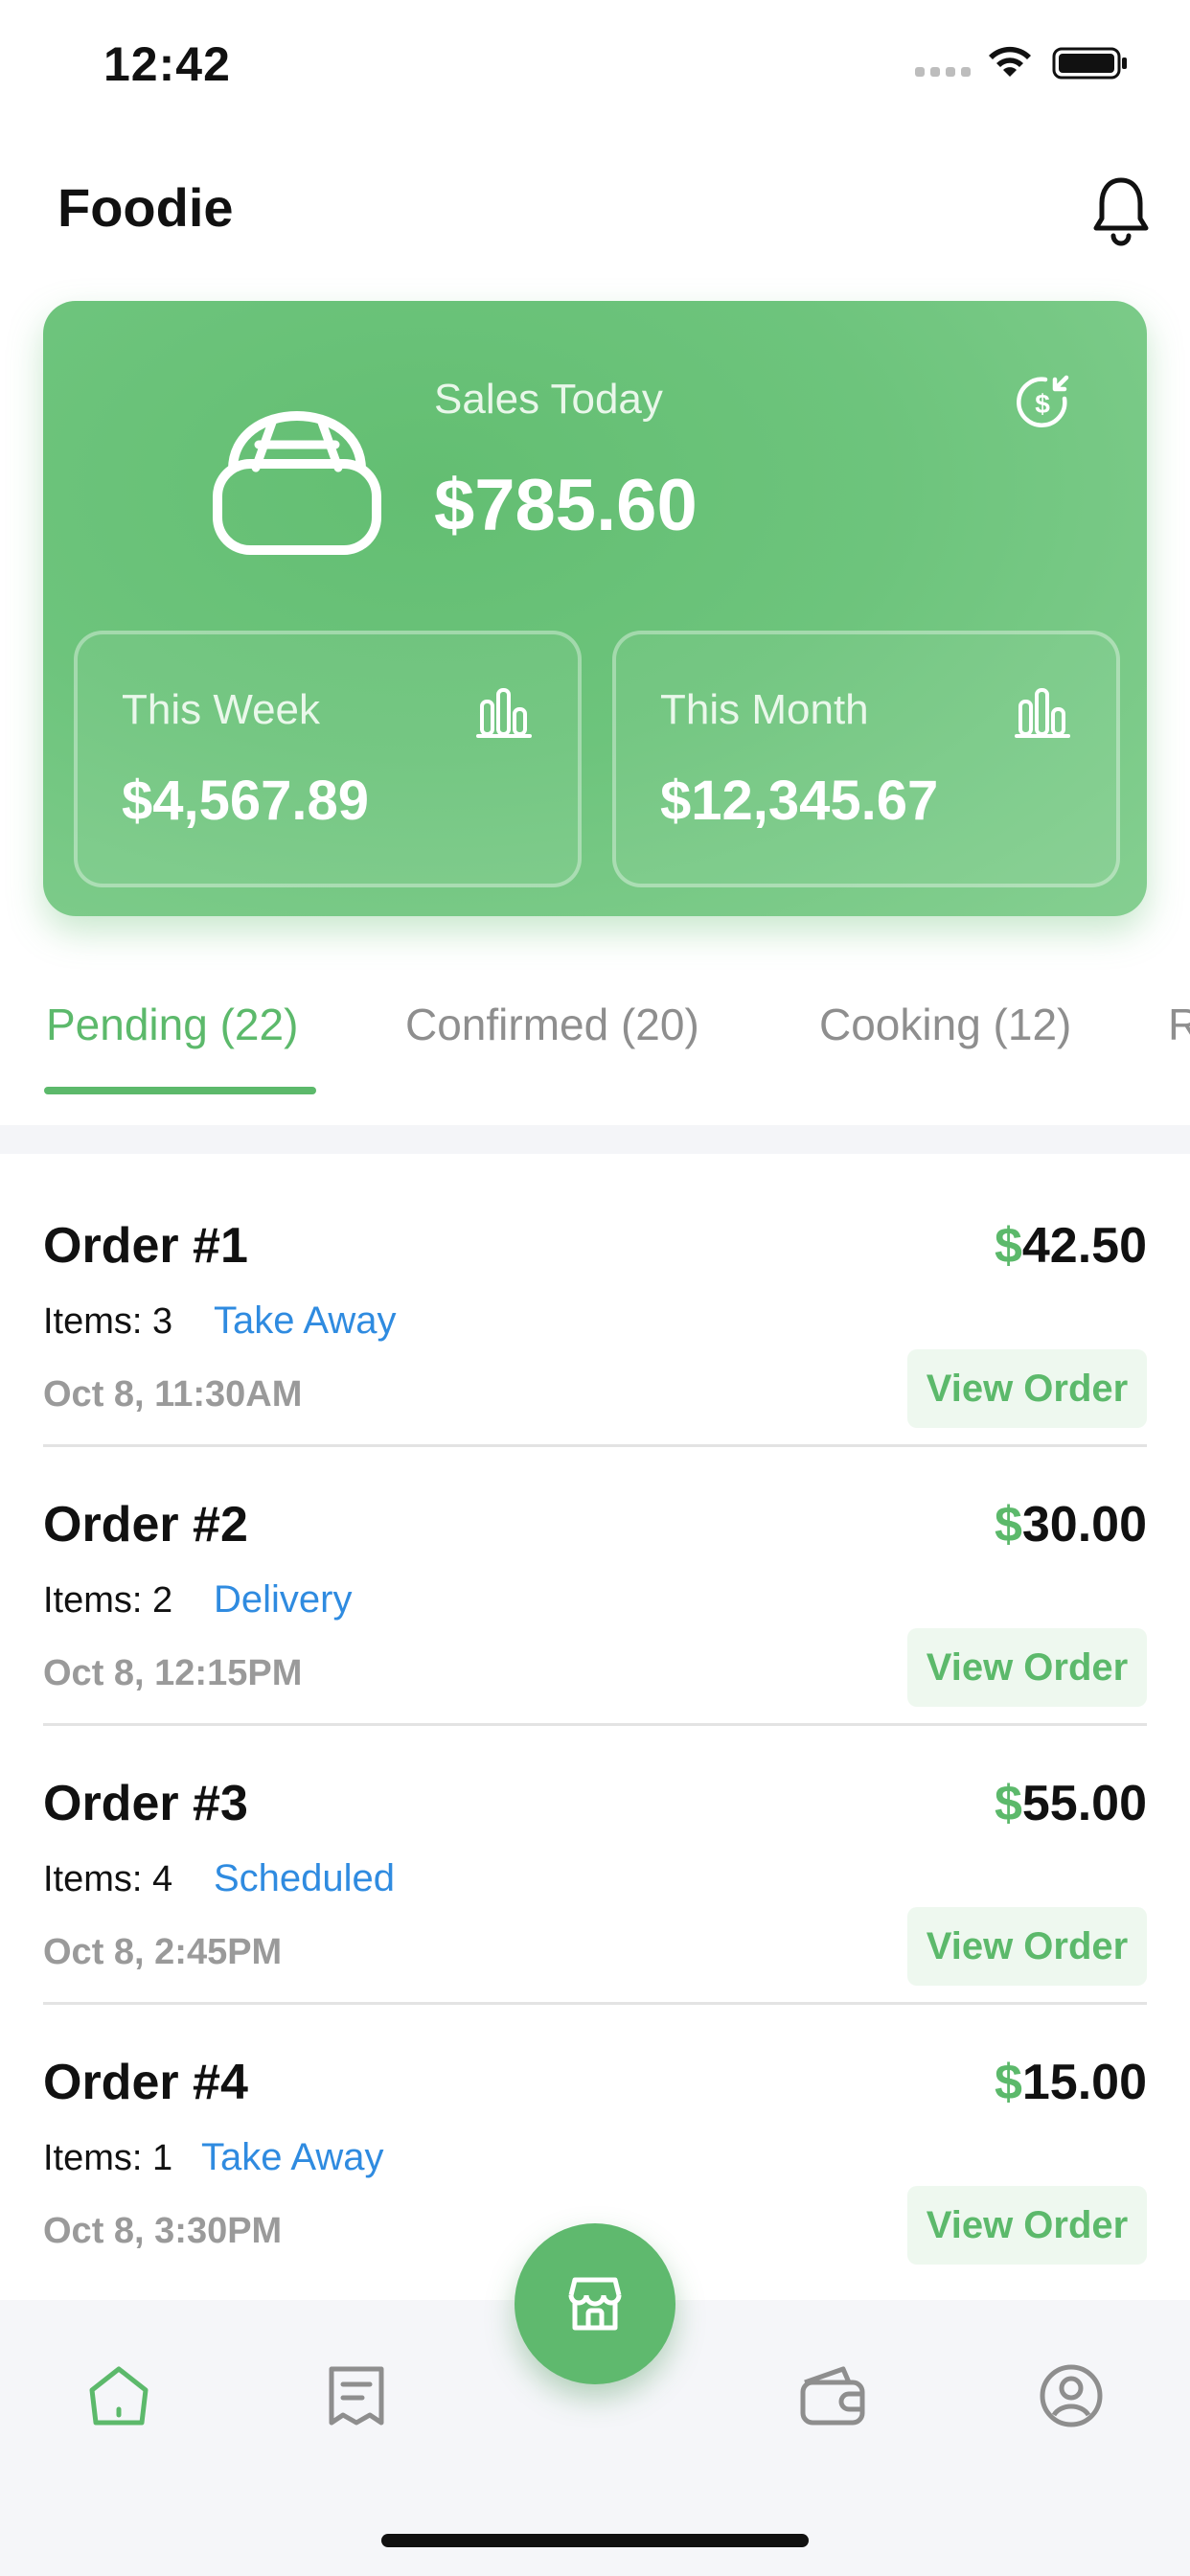  Describe the element at coordinates (1010, 62) in the screenshot. I see `wifi-icon` at that location.